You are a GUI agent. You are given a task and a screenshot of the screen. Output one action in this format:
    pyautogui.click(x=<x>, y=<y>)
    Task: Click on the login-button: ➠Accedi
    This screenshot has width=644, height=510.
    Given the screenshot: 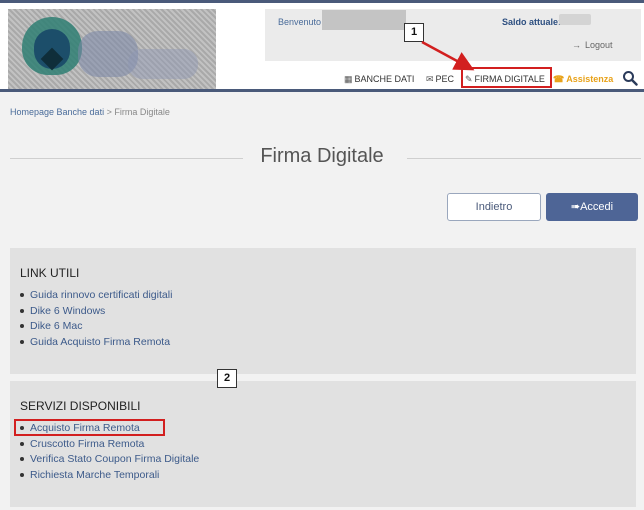 What is the action you would take?
    pyautogui.click(x=592, y=207)
    